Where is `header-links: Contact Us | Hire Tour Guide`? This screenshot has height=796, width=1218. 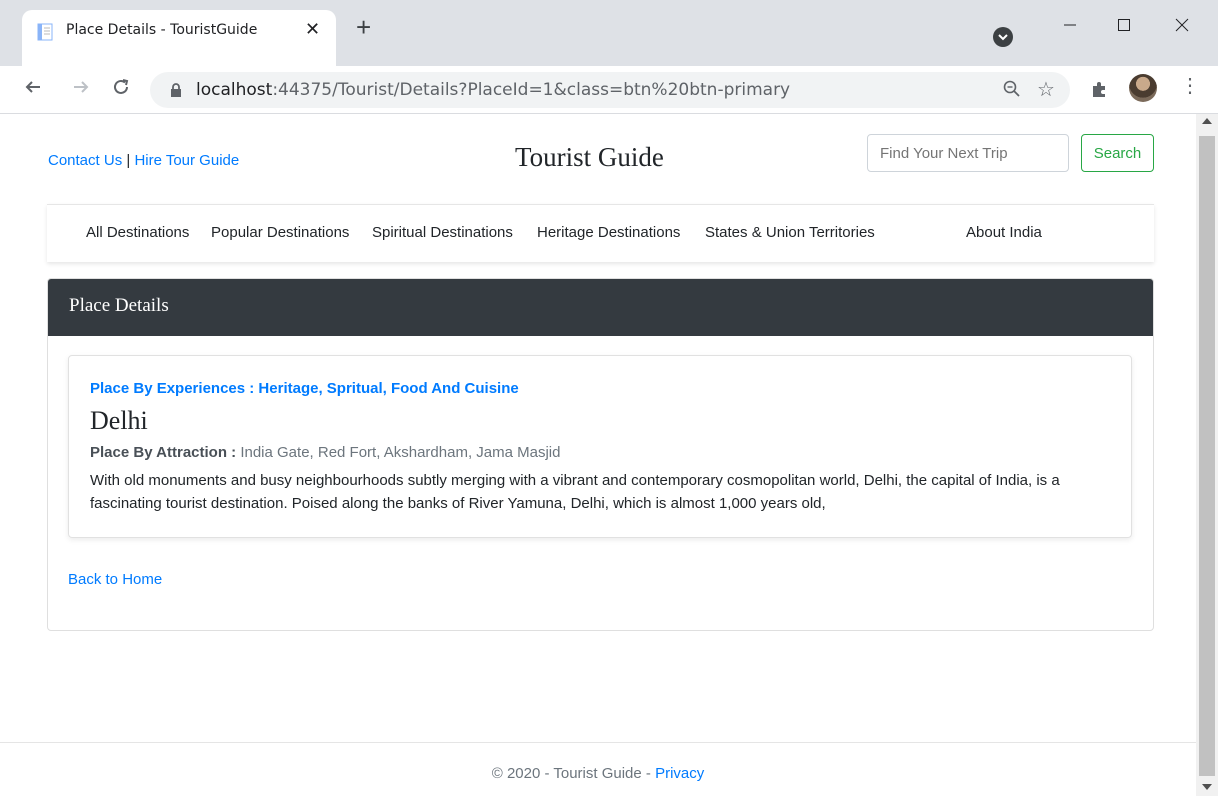
header-links: Contact Us | Hire Tour Guide is located at coordinates (143, 160).